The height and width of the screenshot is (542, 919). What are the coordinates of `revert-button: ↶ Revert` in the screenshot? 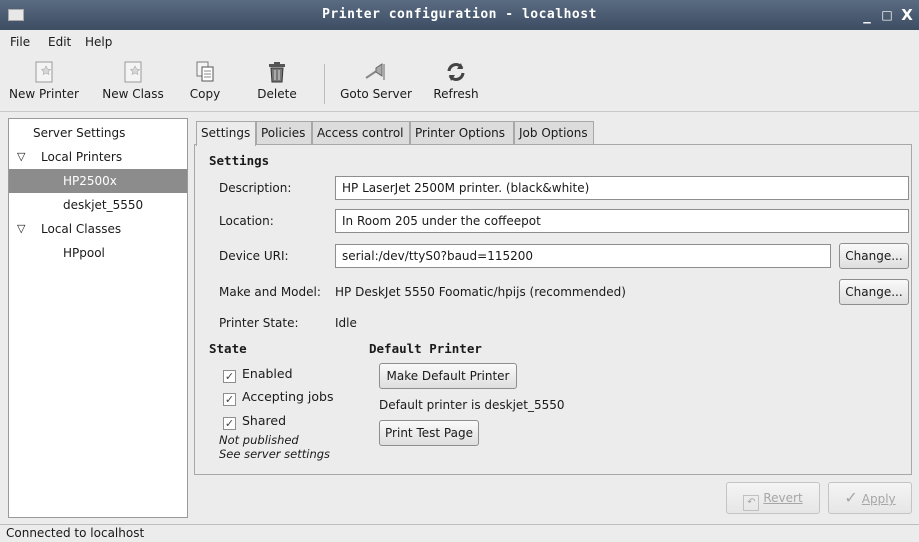 It's located at (773, 498).